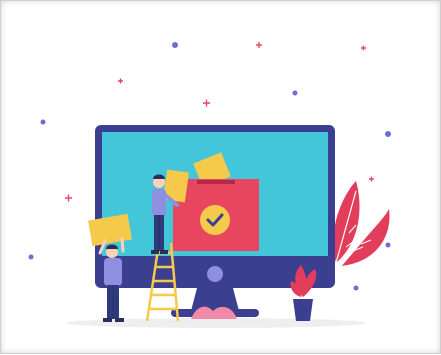 Image resolution: width=441 pixels, height=355 pixels. What do you see at coordinates (303, 310) in the screenshot?
I see `plant-pot` at bounding box center [303, 310].